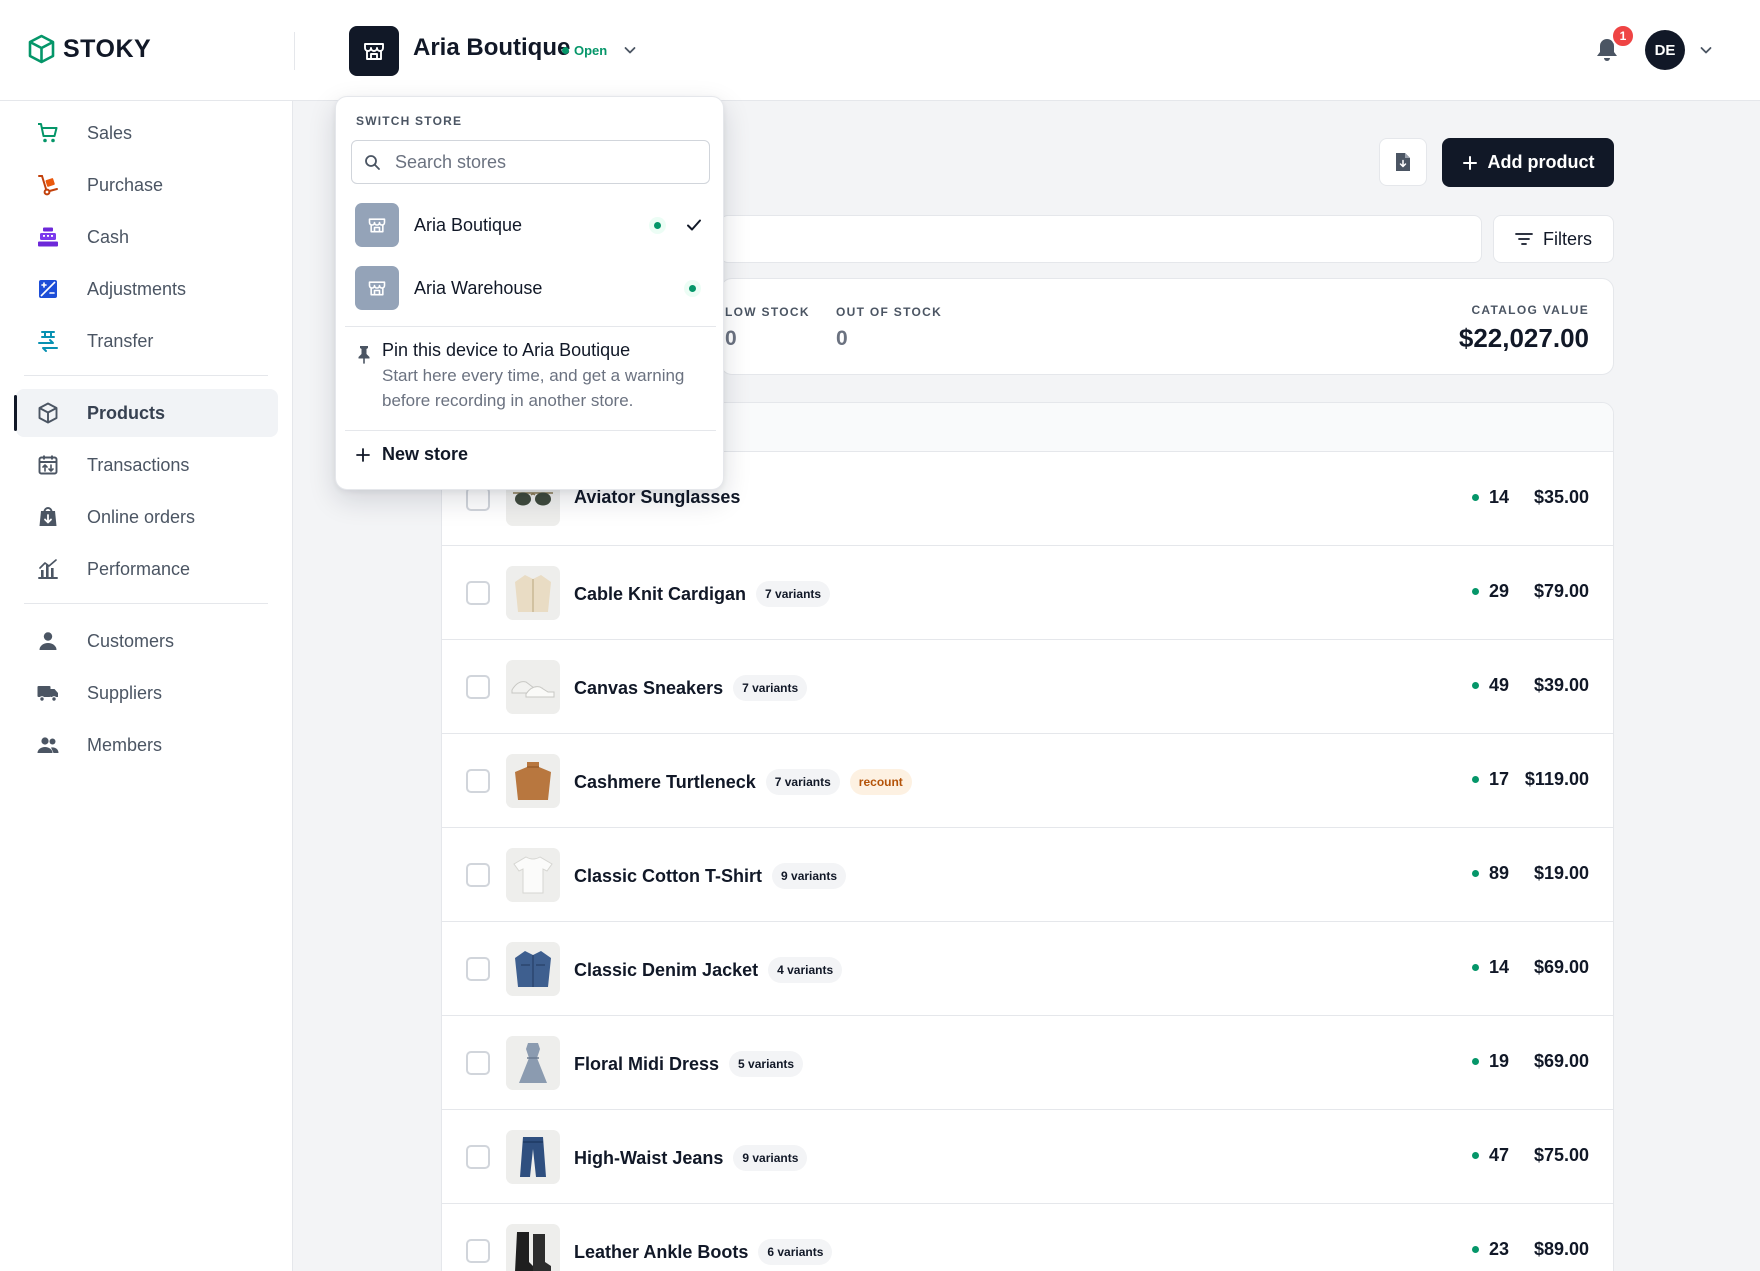 Image resolution: width=1760 pixels, height=1271 pixels. What do you see at coordinates (880, 782) in the screenshot?
I see `recount-badge: recount` at bounding box center [880, 782].